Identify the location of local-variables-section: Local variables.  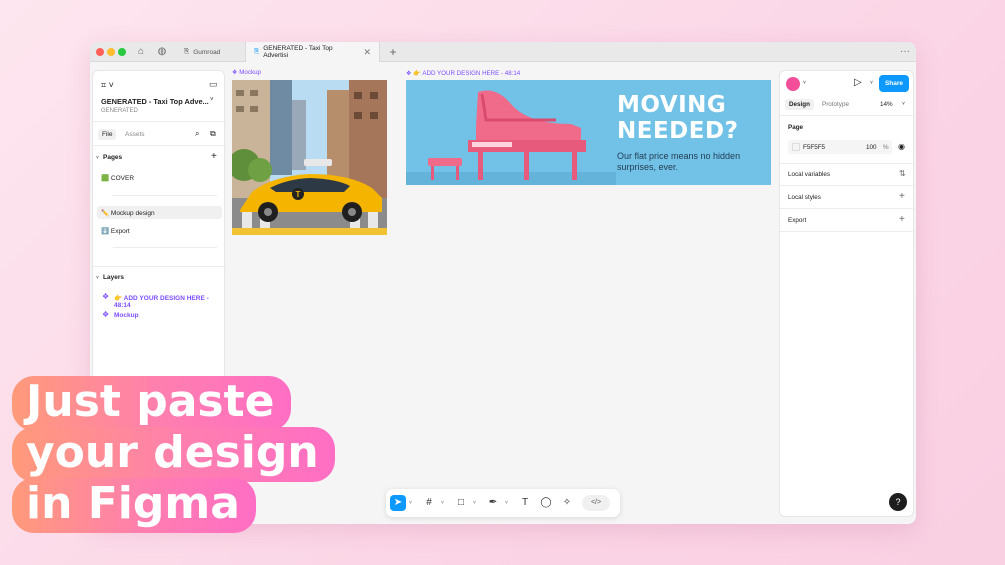
(809, 174).